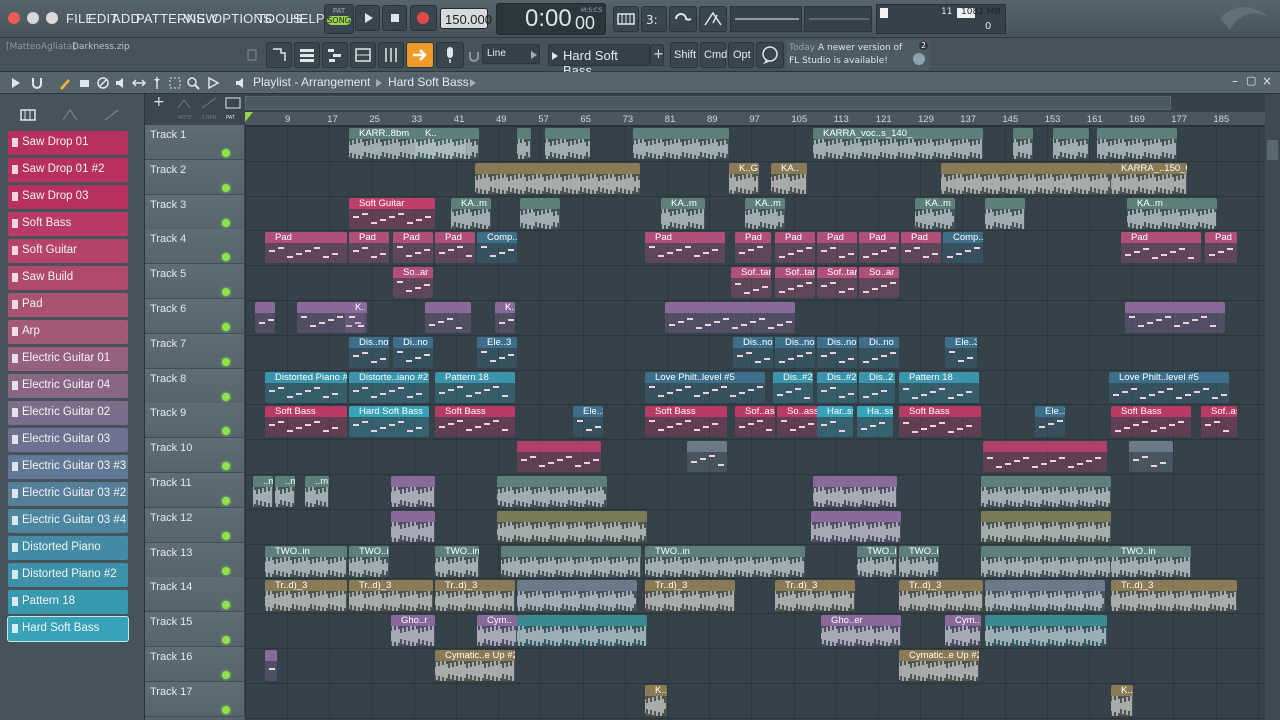  What do you see at coordinates (68, 224) in the screenshot?
I see `pattern-item: Soft Bass` at bounding box center [68, 224].